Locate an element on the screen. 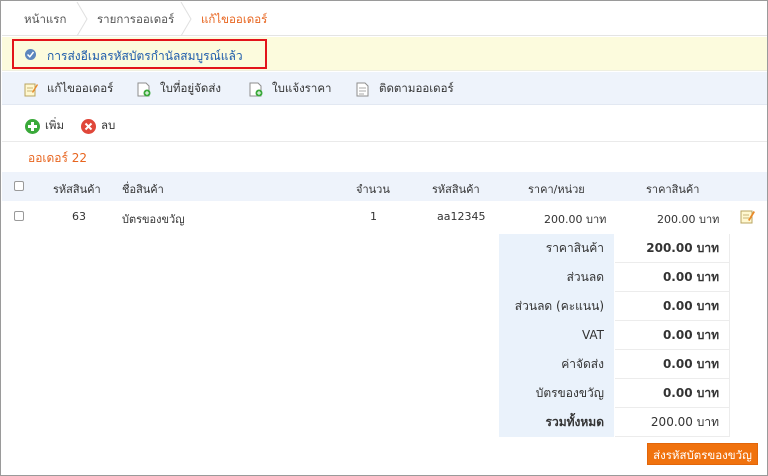 This screenshot has width=768, height=476. order-title: ออเดอร์ 22 is located at coordinates (58, 158).